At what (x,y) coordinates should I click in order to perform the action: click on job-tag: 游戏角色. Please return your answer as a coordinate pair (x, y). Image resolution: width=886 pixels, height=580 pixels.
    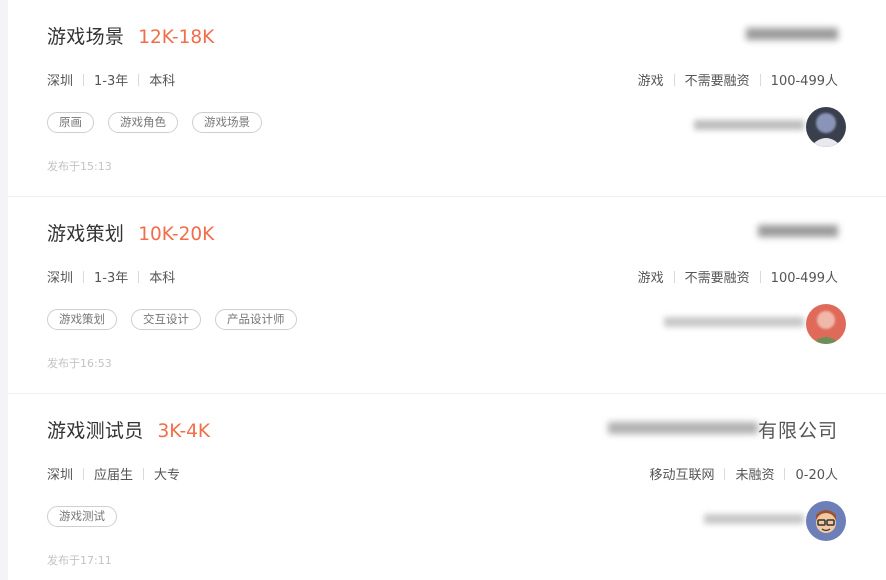
    Looking at the image, I should click on (143, 122).